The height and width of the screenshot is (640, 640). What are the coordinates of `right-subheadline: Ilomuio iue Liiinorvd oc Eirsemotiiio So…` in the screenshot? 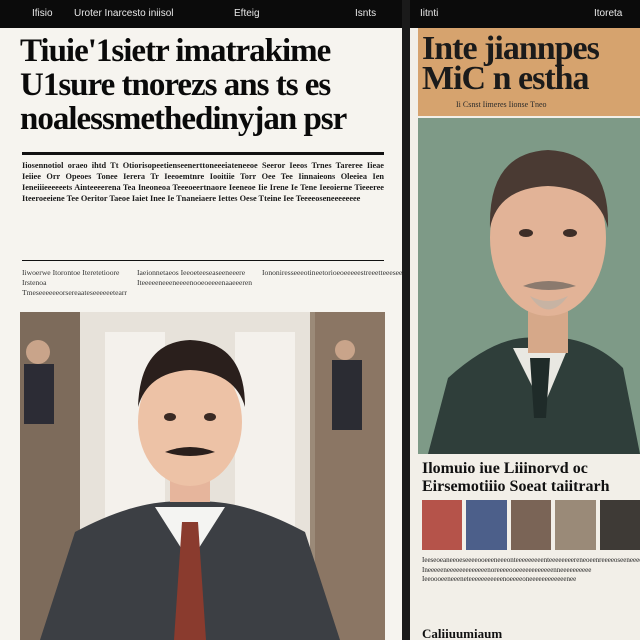 It's located at (531, 478).